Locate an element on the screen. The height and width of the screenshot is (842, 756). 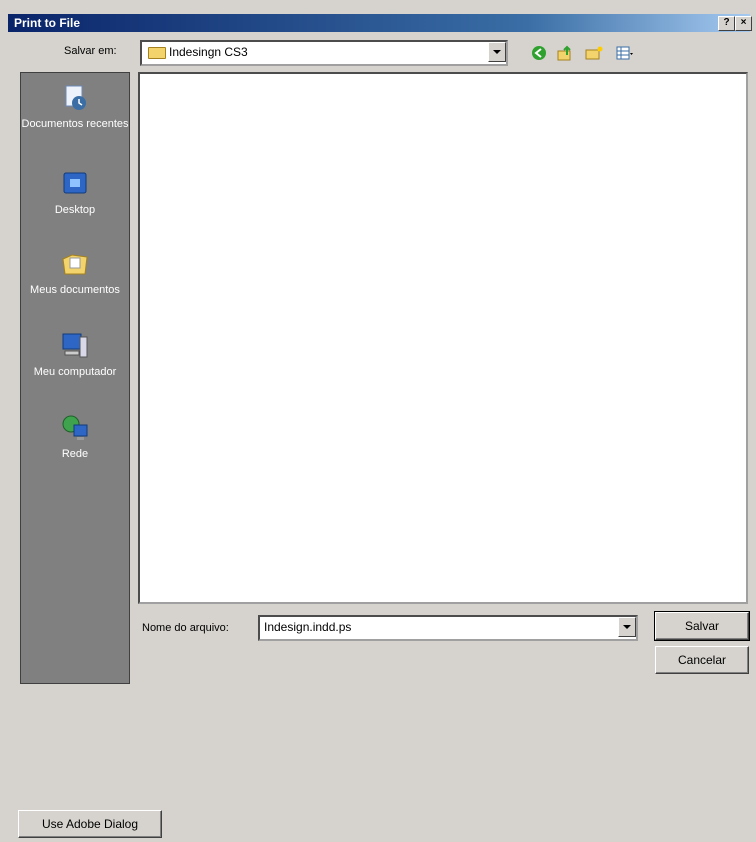
title-bar: Print to File ? × is located at coordinates (380, 23).